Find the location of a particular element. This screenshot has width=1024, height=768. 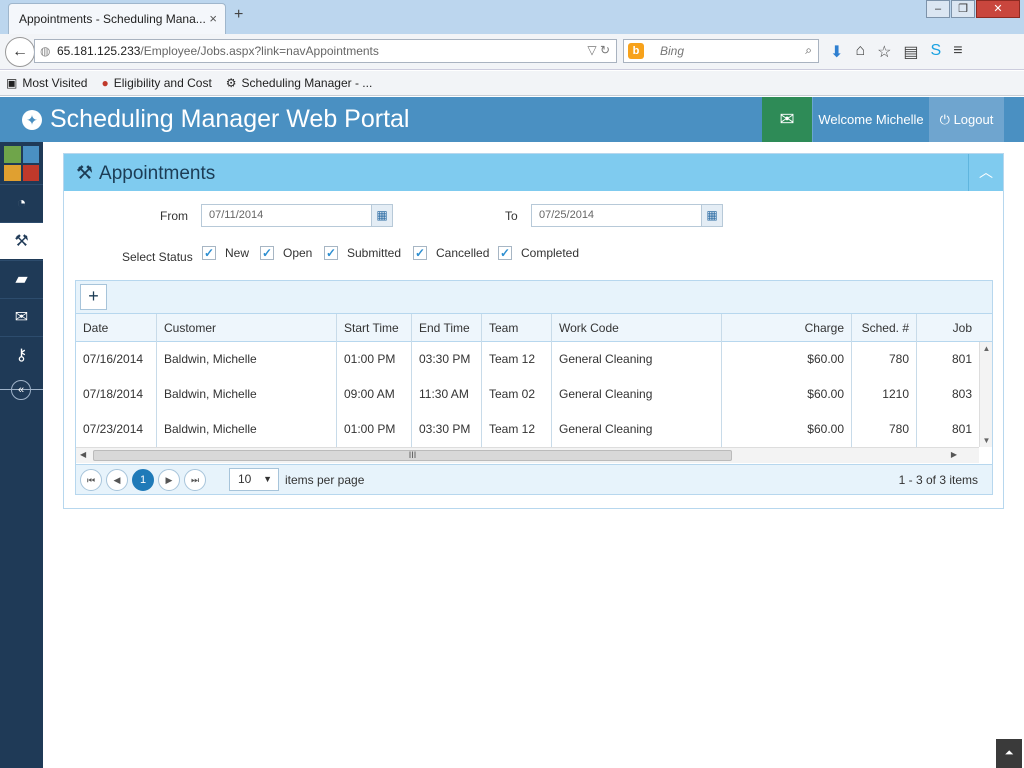

reading-list-icon: ▤ is located at coordinates (910, 52).